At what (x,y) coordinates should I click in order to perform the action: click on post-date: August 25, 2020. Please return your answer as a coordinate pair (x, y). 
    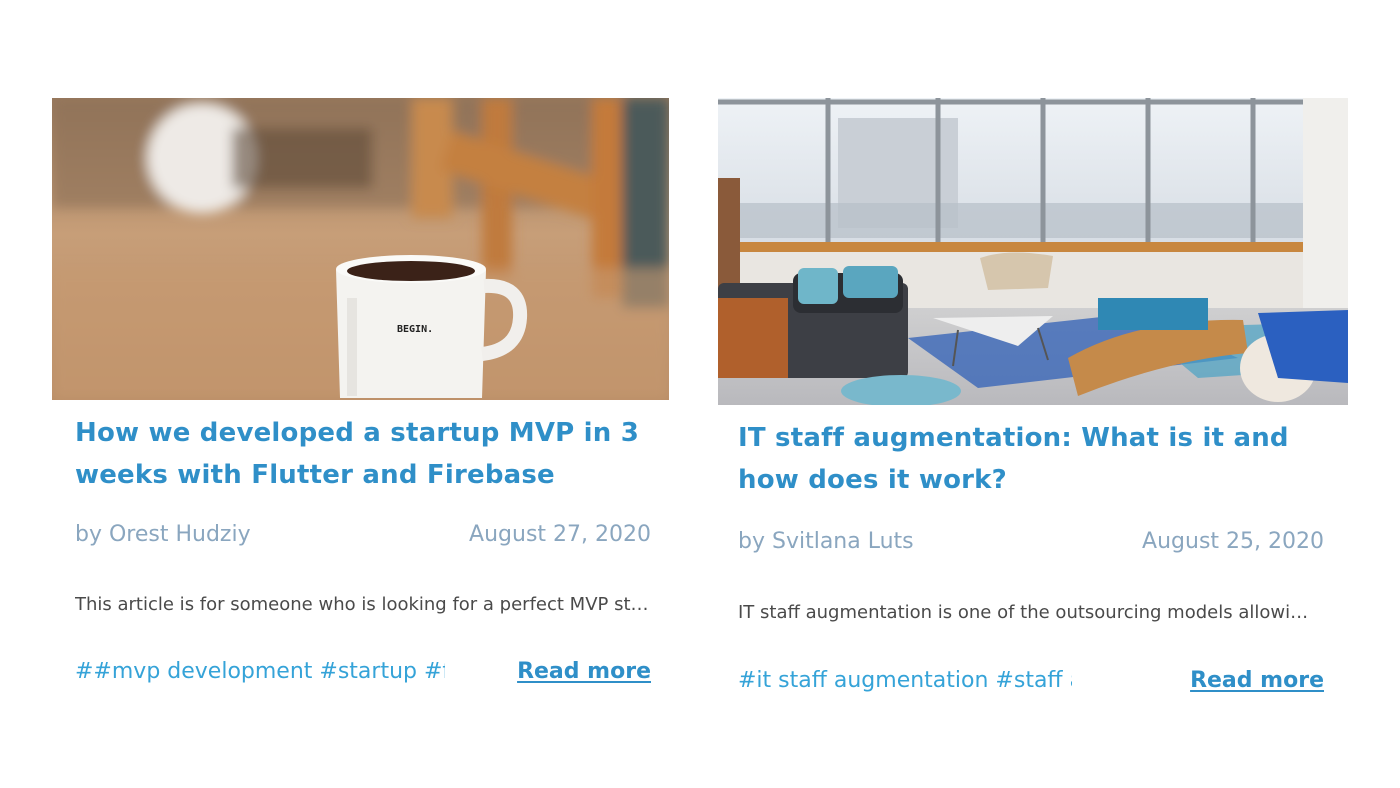
    Looking at the image, I should click on (1233, 541).